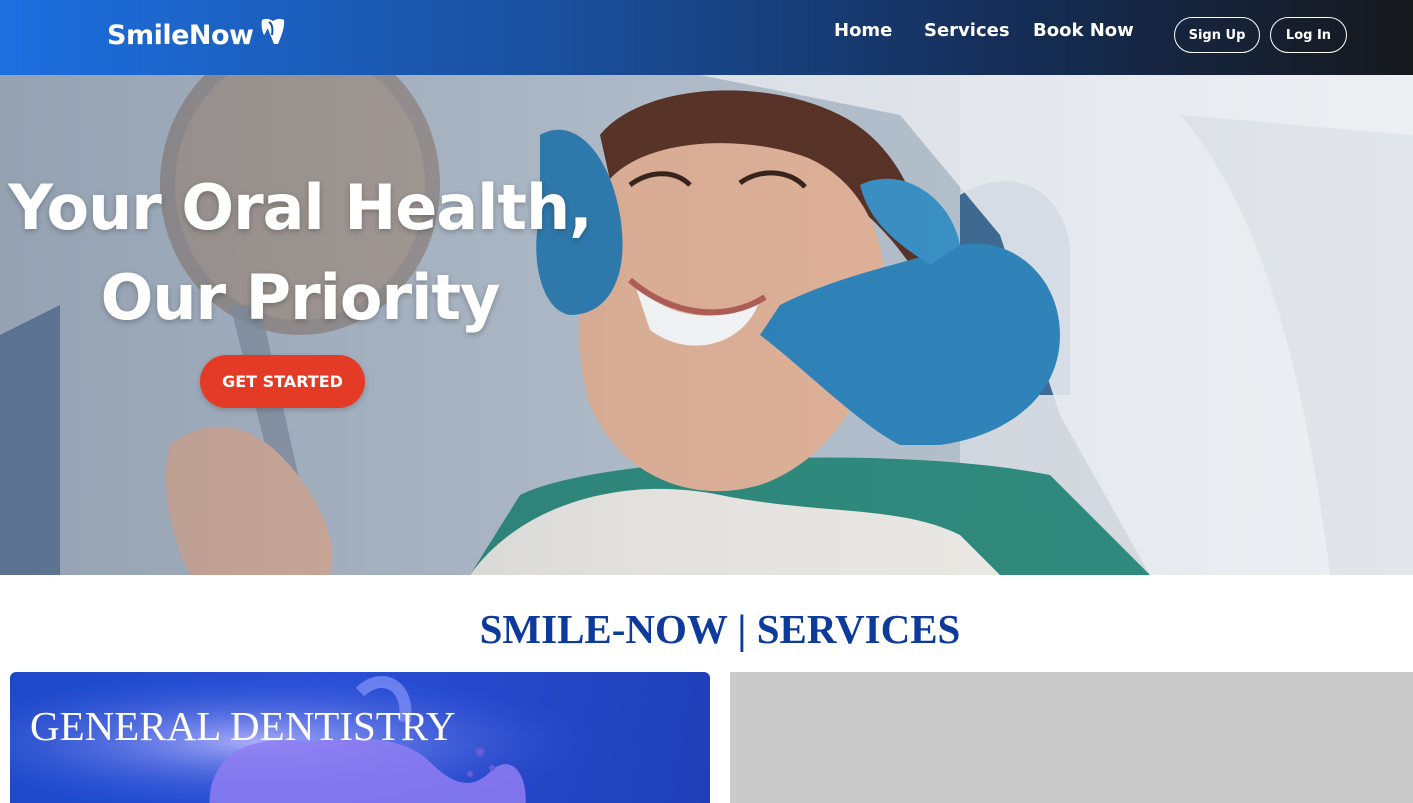  I want to click on get-started-button: GET STARTED, so click(282, 381).